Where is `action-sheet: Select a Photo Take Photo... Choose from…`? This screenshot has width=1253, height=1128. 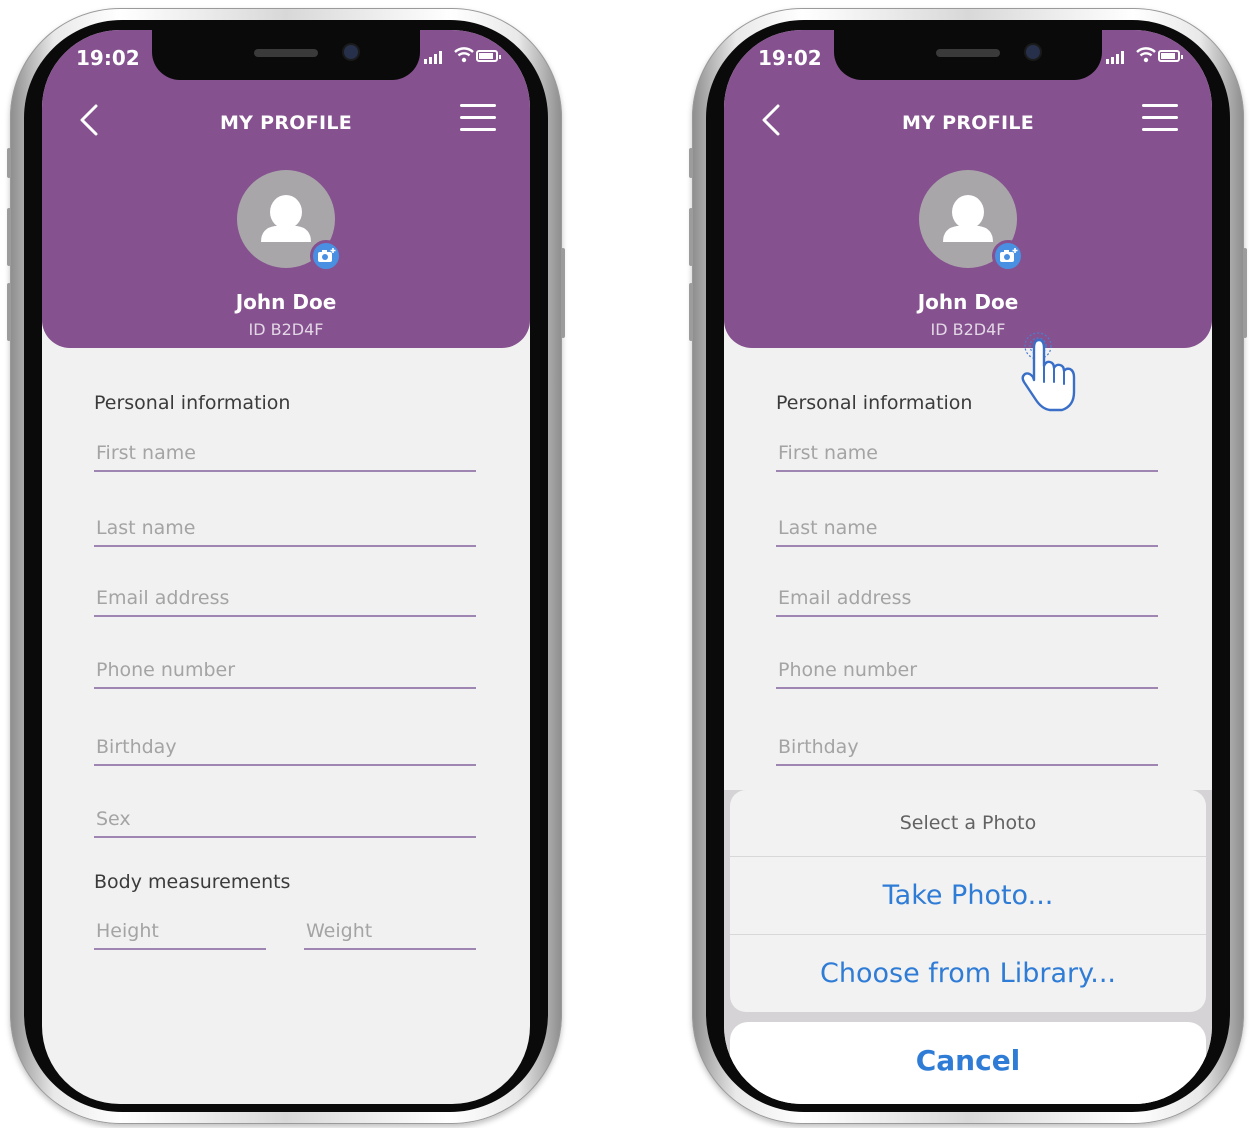
action-sheet: Select a Photo Take Photo... Choose from… is located at coordinates (968, 901).